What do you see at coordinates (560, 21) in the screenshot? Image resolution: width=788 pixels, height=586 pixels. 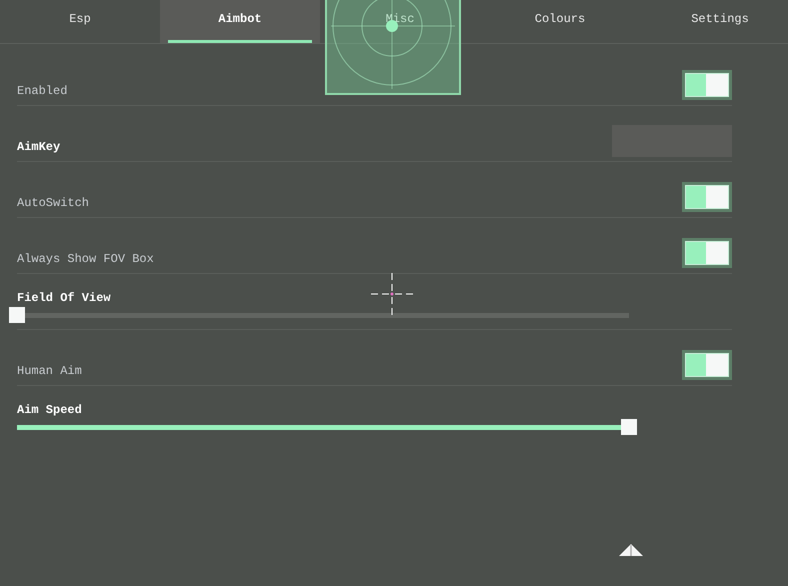 I see `tab: Colours` at bounding box center [560, 21].